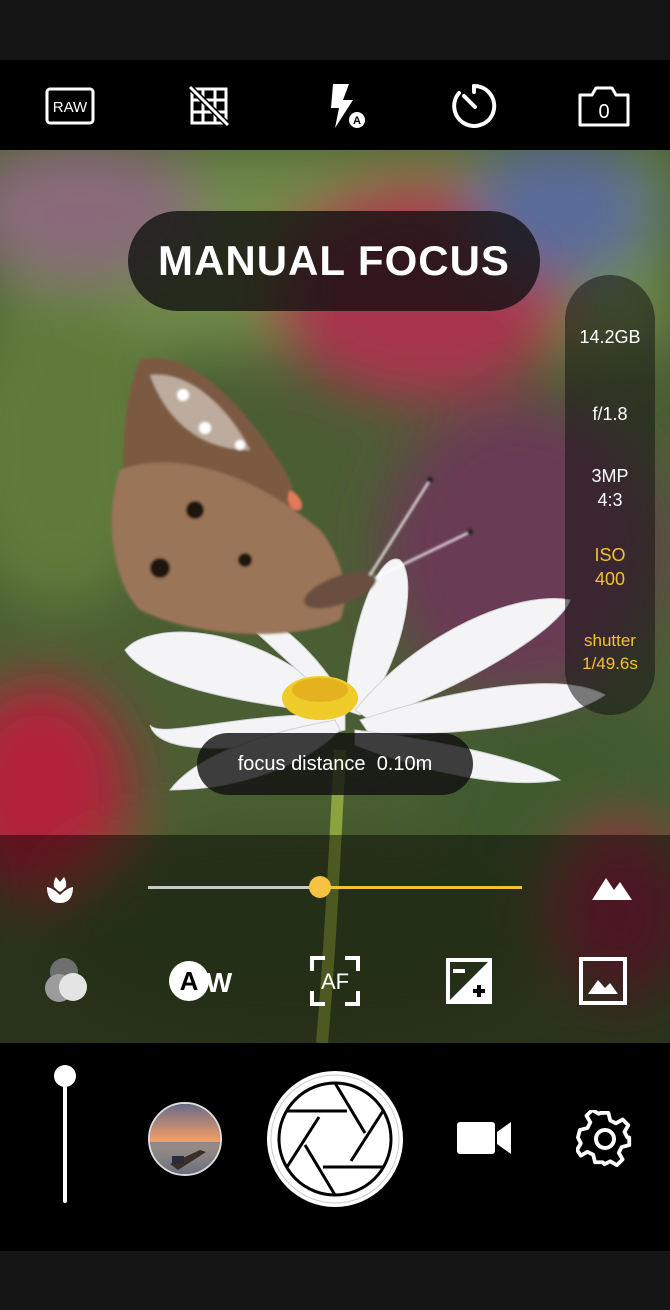  Describe the element at coordinates (610, 500) in the screenshot. I see `aspect-ratio-readout: 4:3` at that location.